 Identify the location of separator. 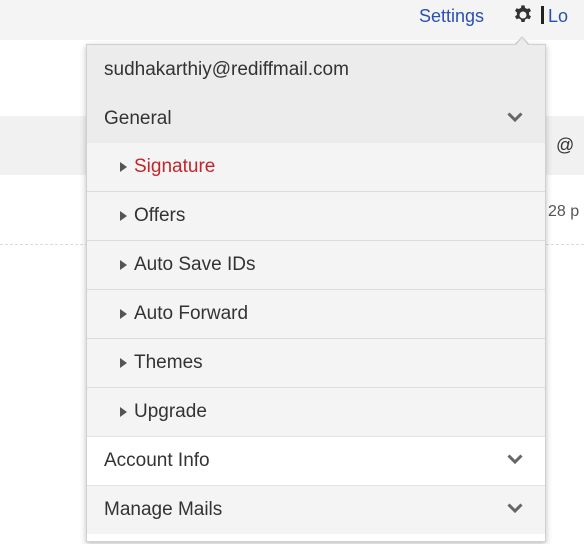
(542, 15).